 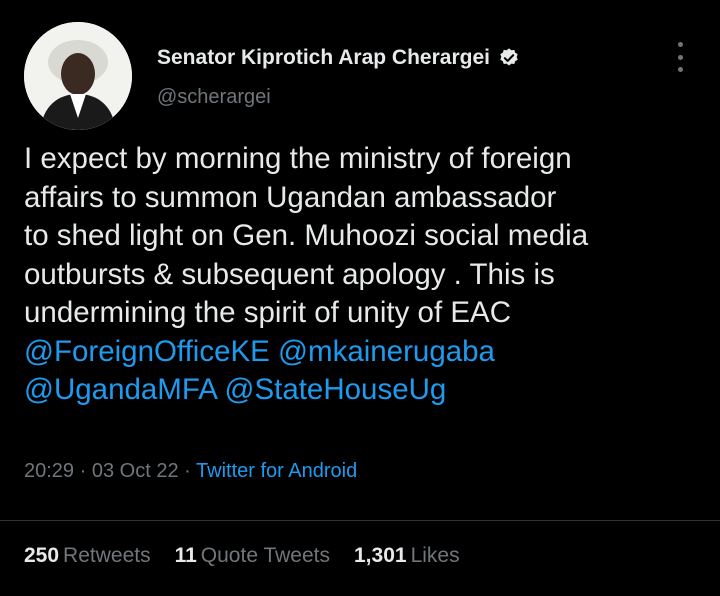 What do you see at coordinates (135, 471) in the screenshot?
I see `tweet-date: 03 Oct 22` at bounding box center [135, 471].